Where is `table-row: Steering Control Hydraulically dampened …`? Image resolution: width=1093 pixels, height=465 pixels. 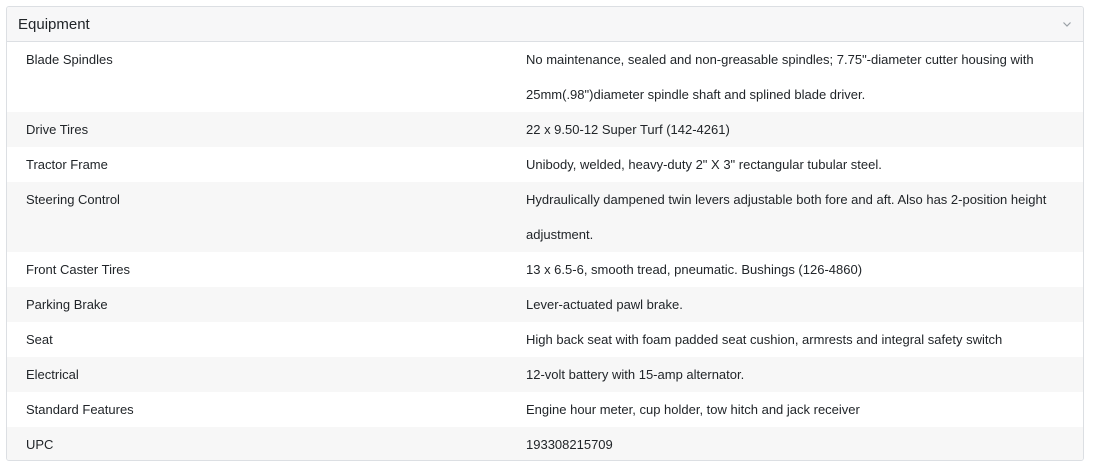 table-row: Steering Control Hydraulically dampened … is located at coordinates (545, 217).